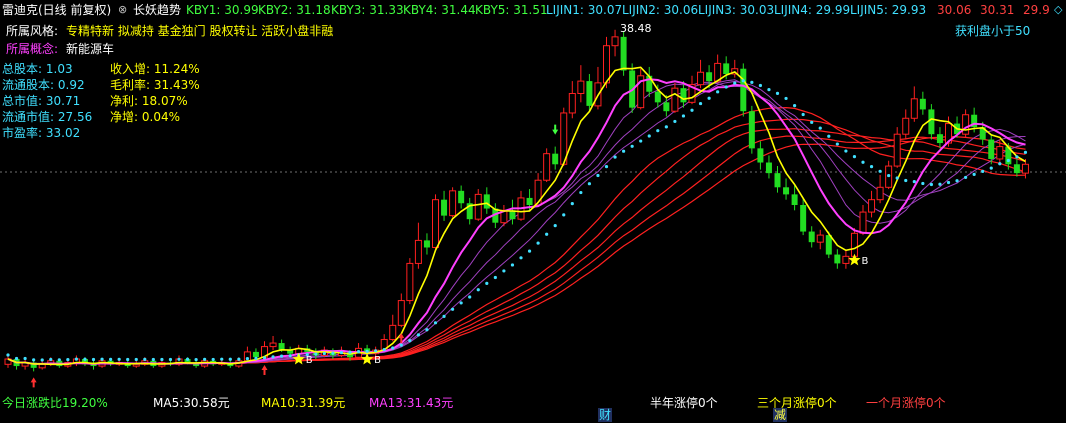  I want to click on jdz2-value: 30.31, so click(997, 10).